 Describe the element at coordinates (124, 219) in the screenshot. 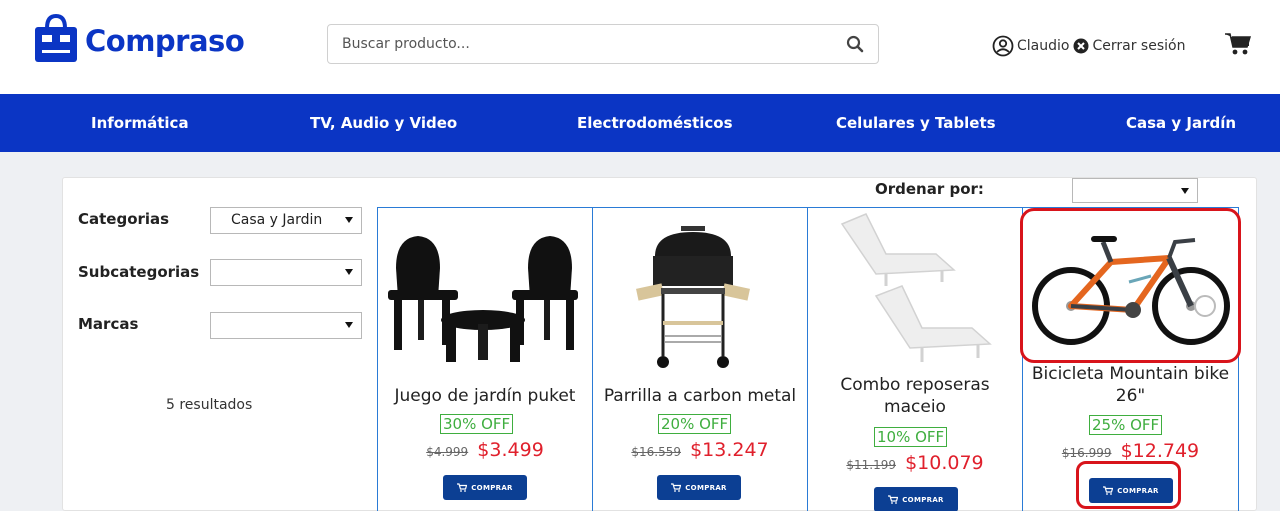

I see `categories-label: Categorias` at that location.